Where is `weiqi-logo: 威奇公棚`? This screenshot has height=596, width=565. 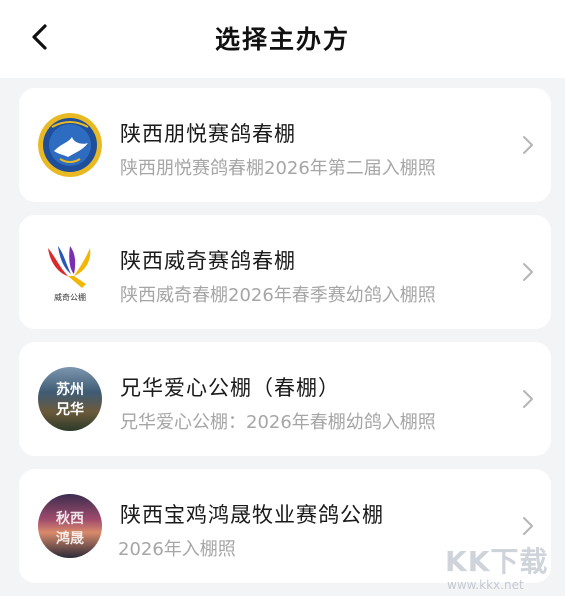 weiqi-logo: 威奇公棚 is located at coordinates (70, 272).